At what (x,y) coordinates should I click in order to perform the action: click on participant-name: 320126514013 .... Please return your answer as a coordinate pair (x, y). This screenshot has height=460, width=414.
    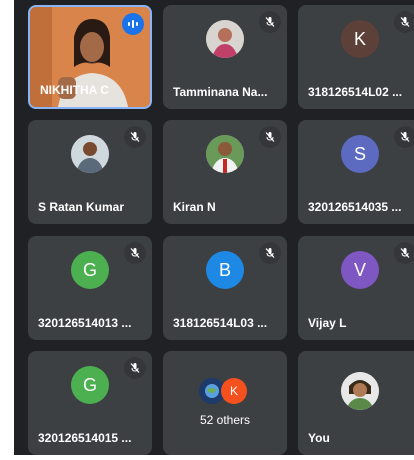
    Looking at the image, I should click on (85, 323).